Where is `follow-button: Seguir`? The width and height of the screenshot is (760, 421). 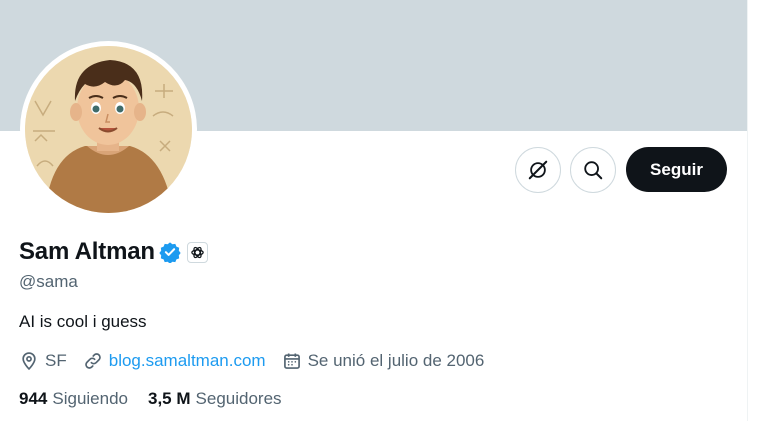 follow-button: Seguir is located at coordinates (676, 169).